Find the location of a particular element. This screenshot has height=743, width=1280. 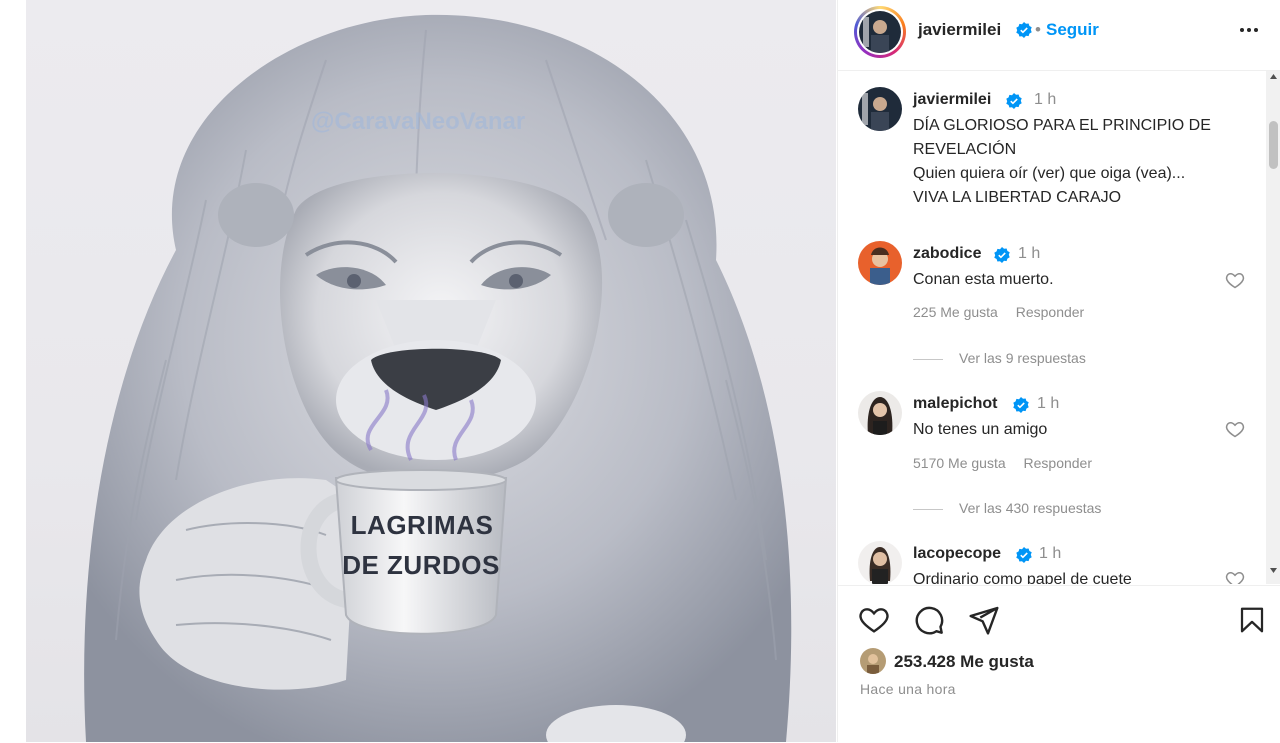

share-send-icon is located at coordinates (984, 622).